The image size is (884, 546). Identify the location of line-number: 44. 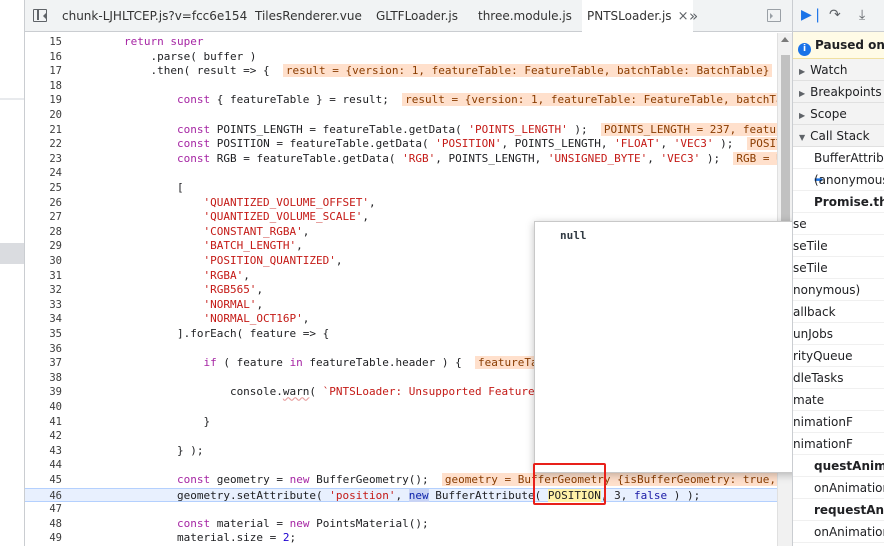
(43, 465).